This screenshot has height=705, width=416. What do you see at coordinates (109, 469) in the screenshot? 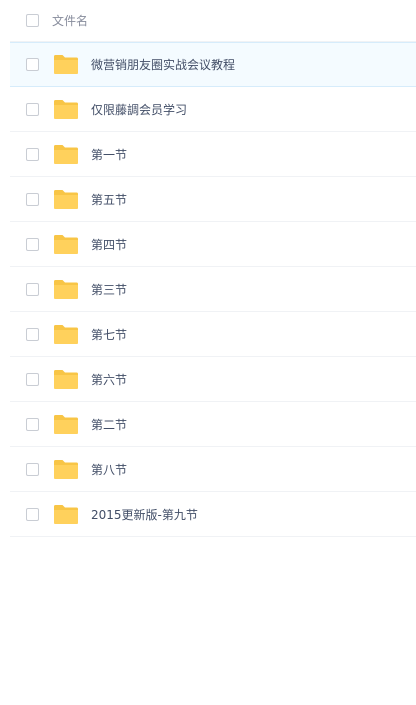
I see `file-name: 第八节` at bounding box center [109, 469].